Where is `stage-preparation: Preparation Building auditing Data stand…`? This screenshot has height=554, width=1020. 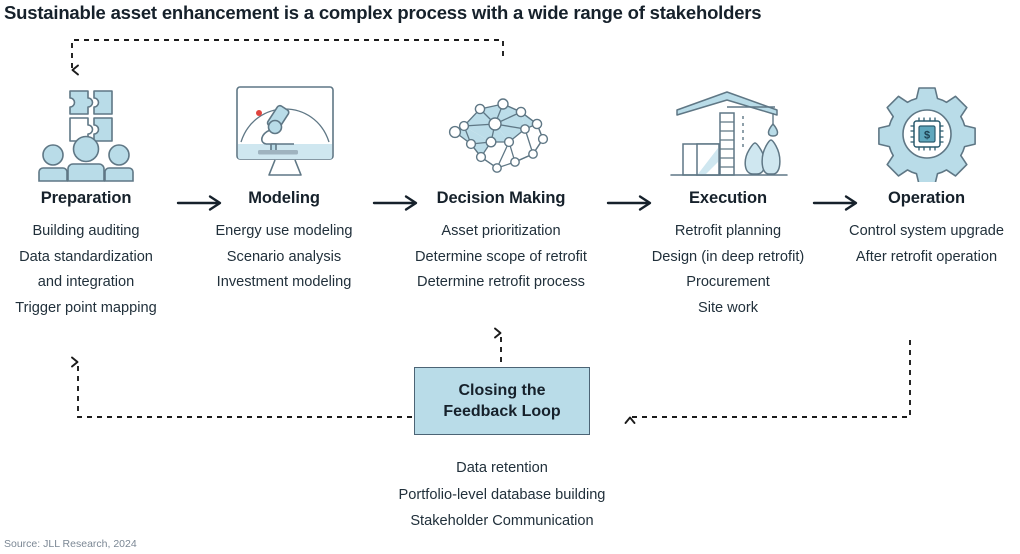 stage-preparation: Preparation Building auditing Data stand… is located at coordinates (86, 201).